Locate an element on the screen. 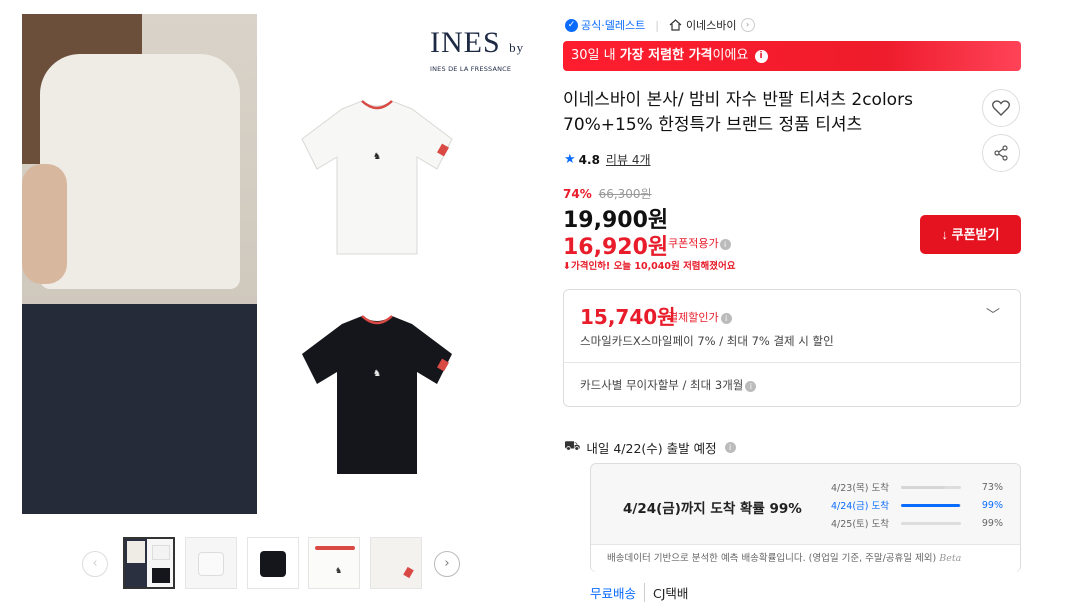 The image size is (1080, 610). payment-discount-label: 결제할인가 i is located at coordinates (700, 317).